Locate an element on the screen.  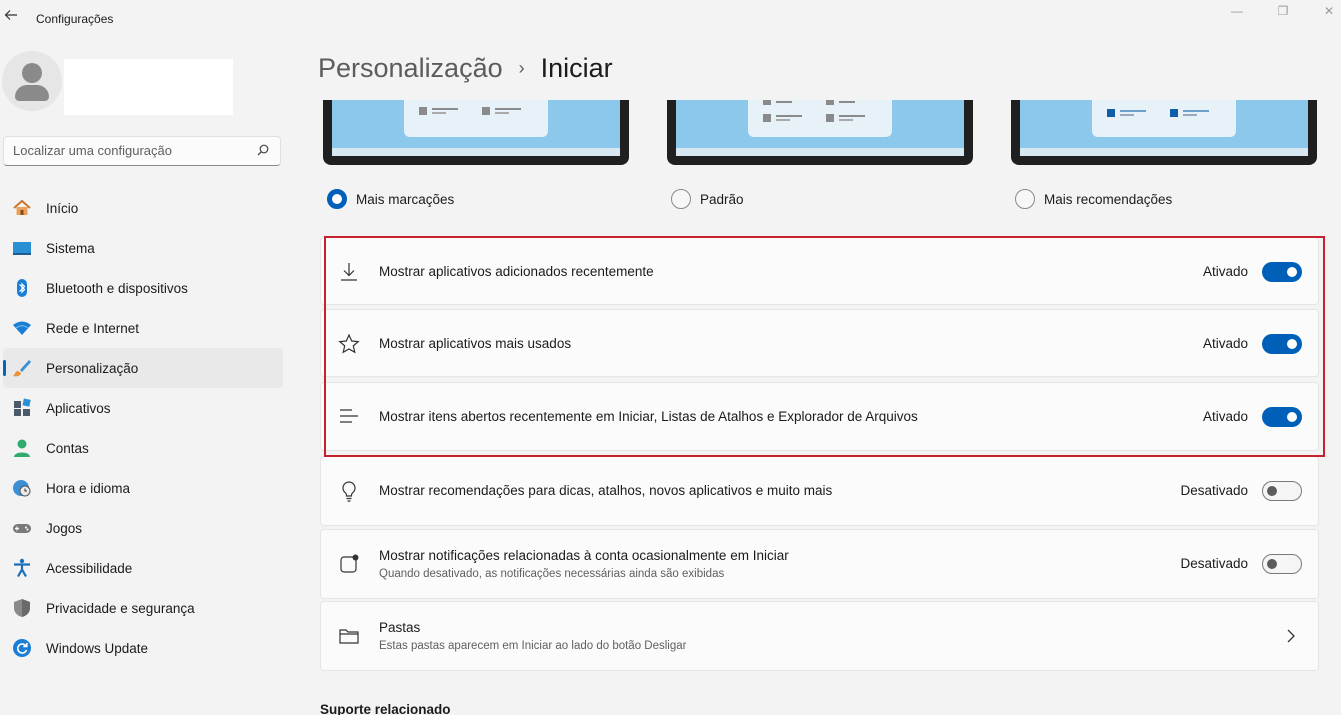
person-icon is located at coordinates (22, 448).